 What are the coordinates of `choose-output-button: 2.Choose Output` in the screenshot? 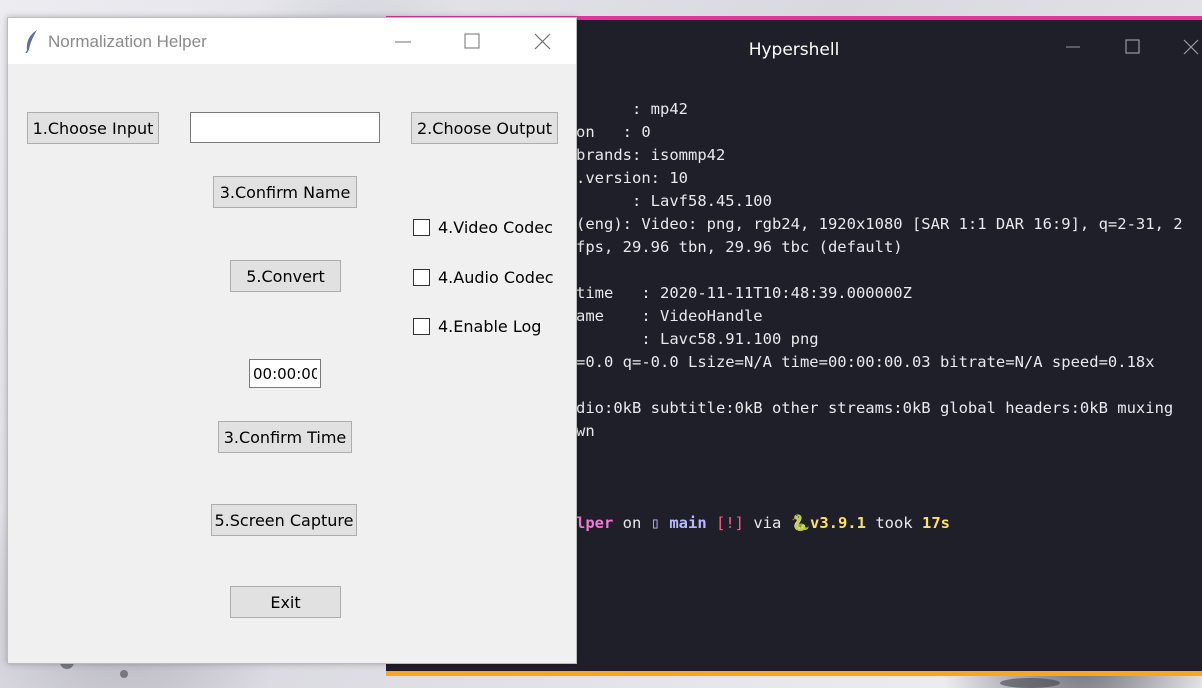 It's located at (484, 128).